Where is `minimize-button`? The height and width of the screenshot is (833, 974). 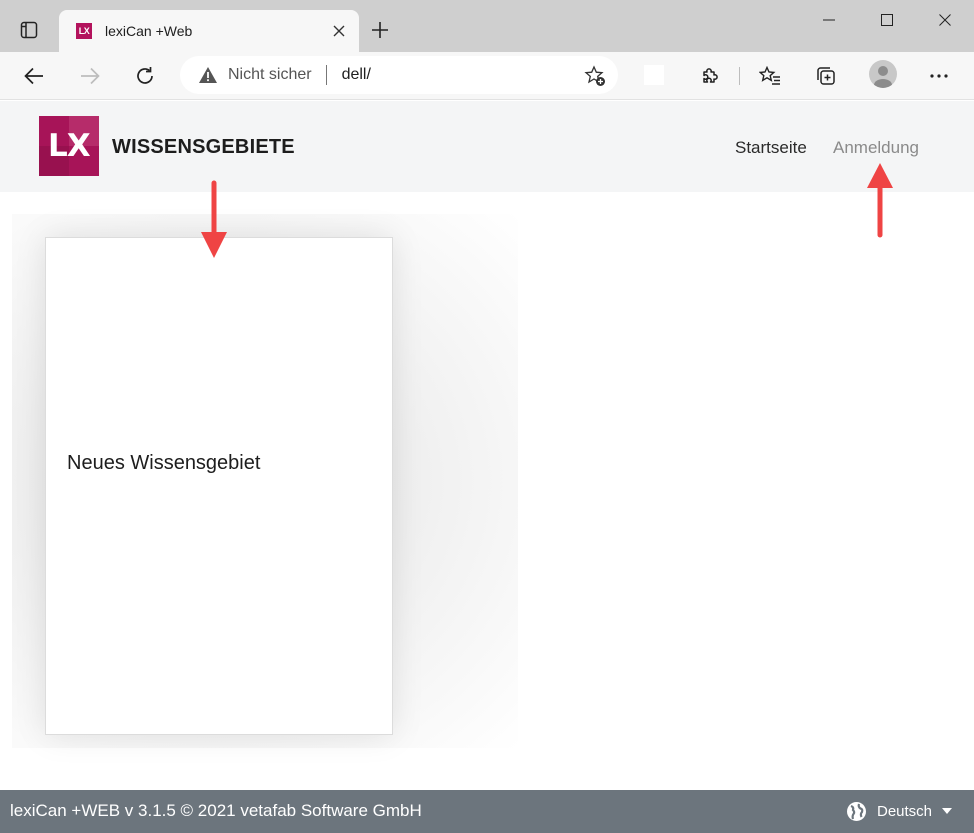 minimize-button is located at coordinates (829, 20).